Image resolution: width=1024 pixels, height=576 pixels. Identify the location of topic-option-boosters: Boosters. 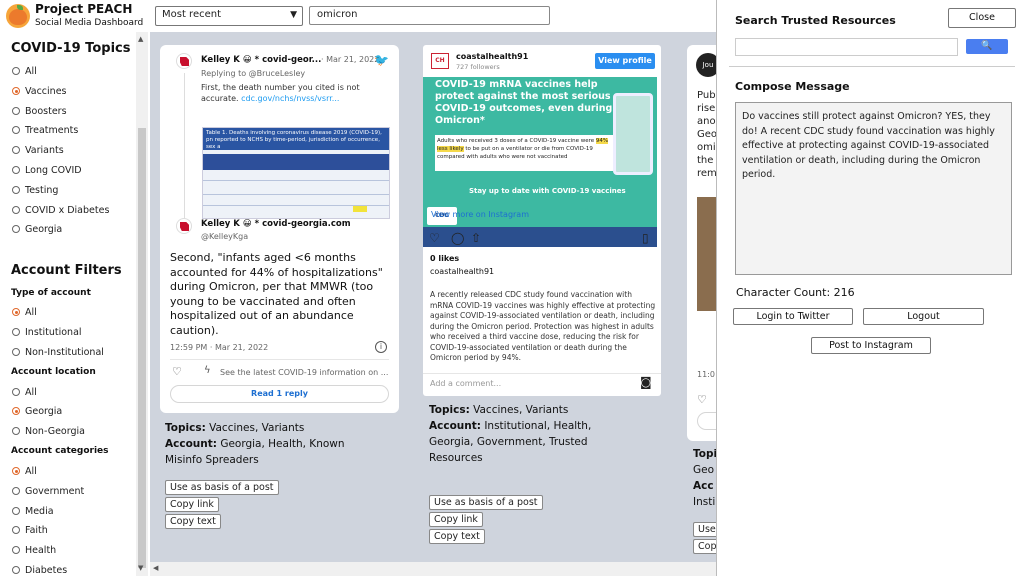
(39, 111).